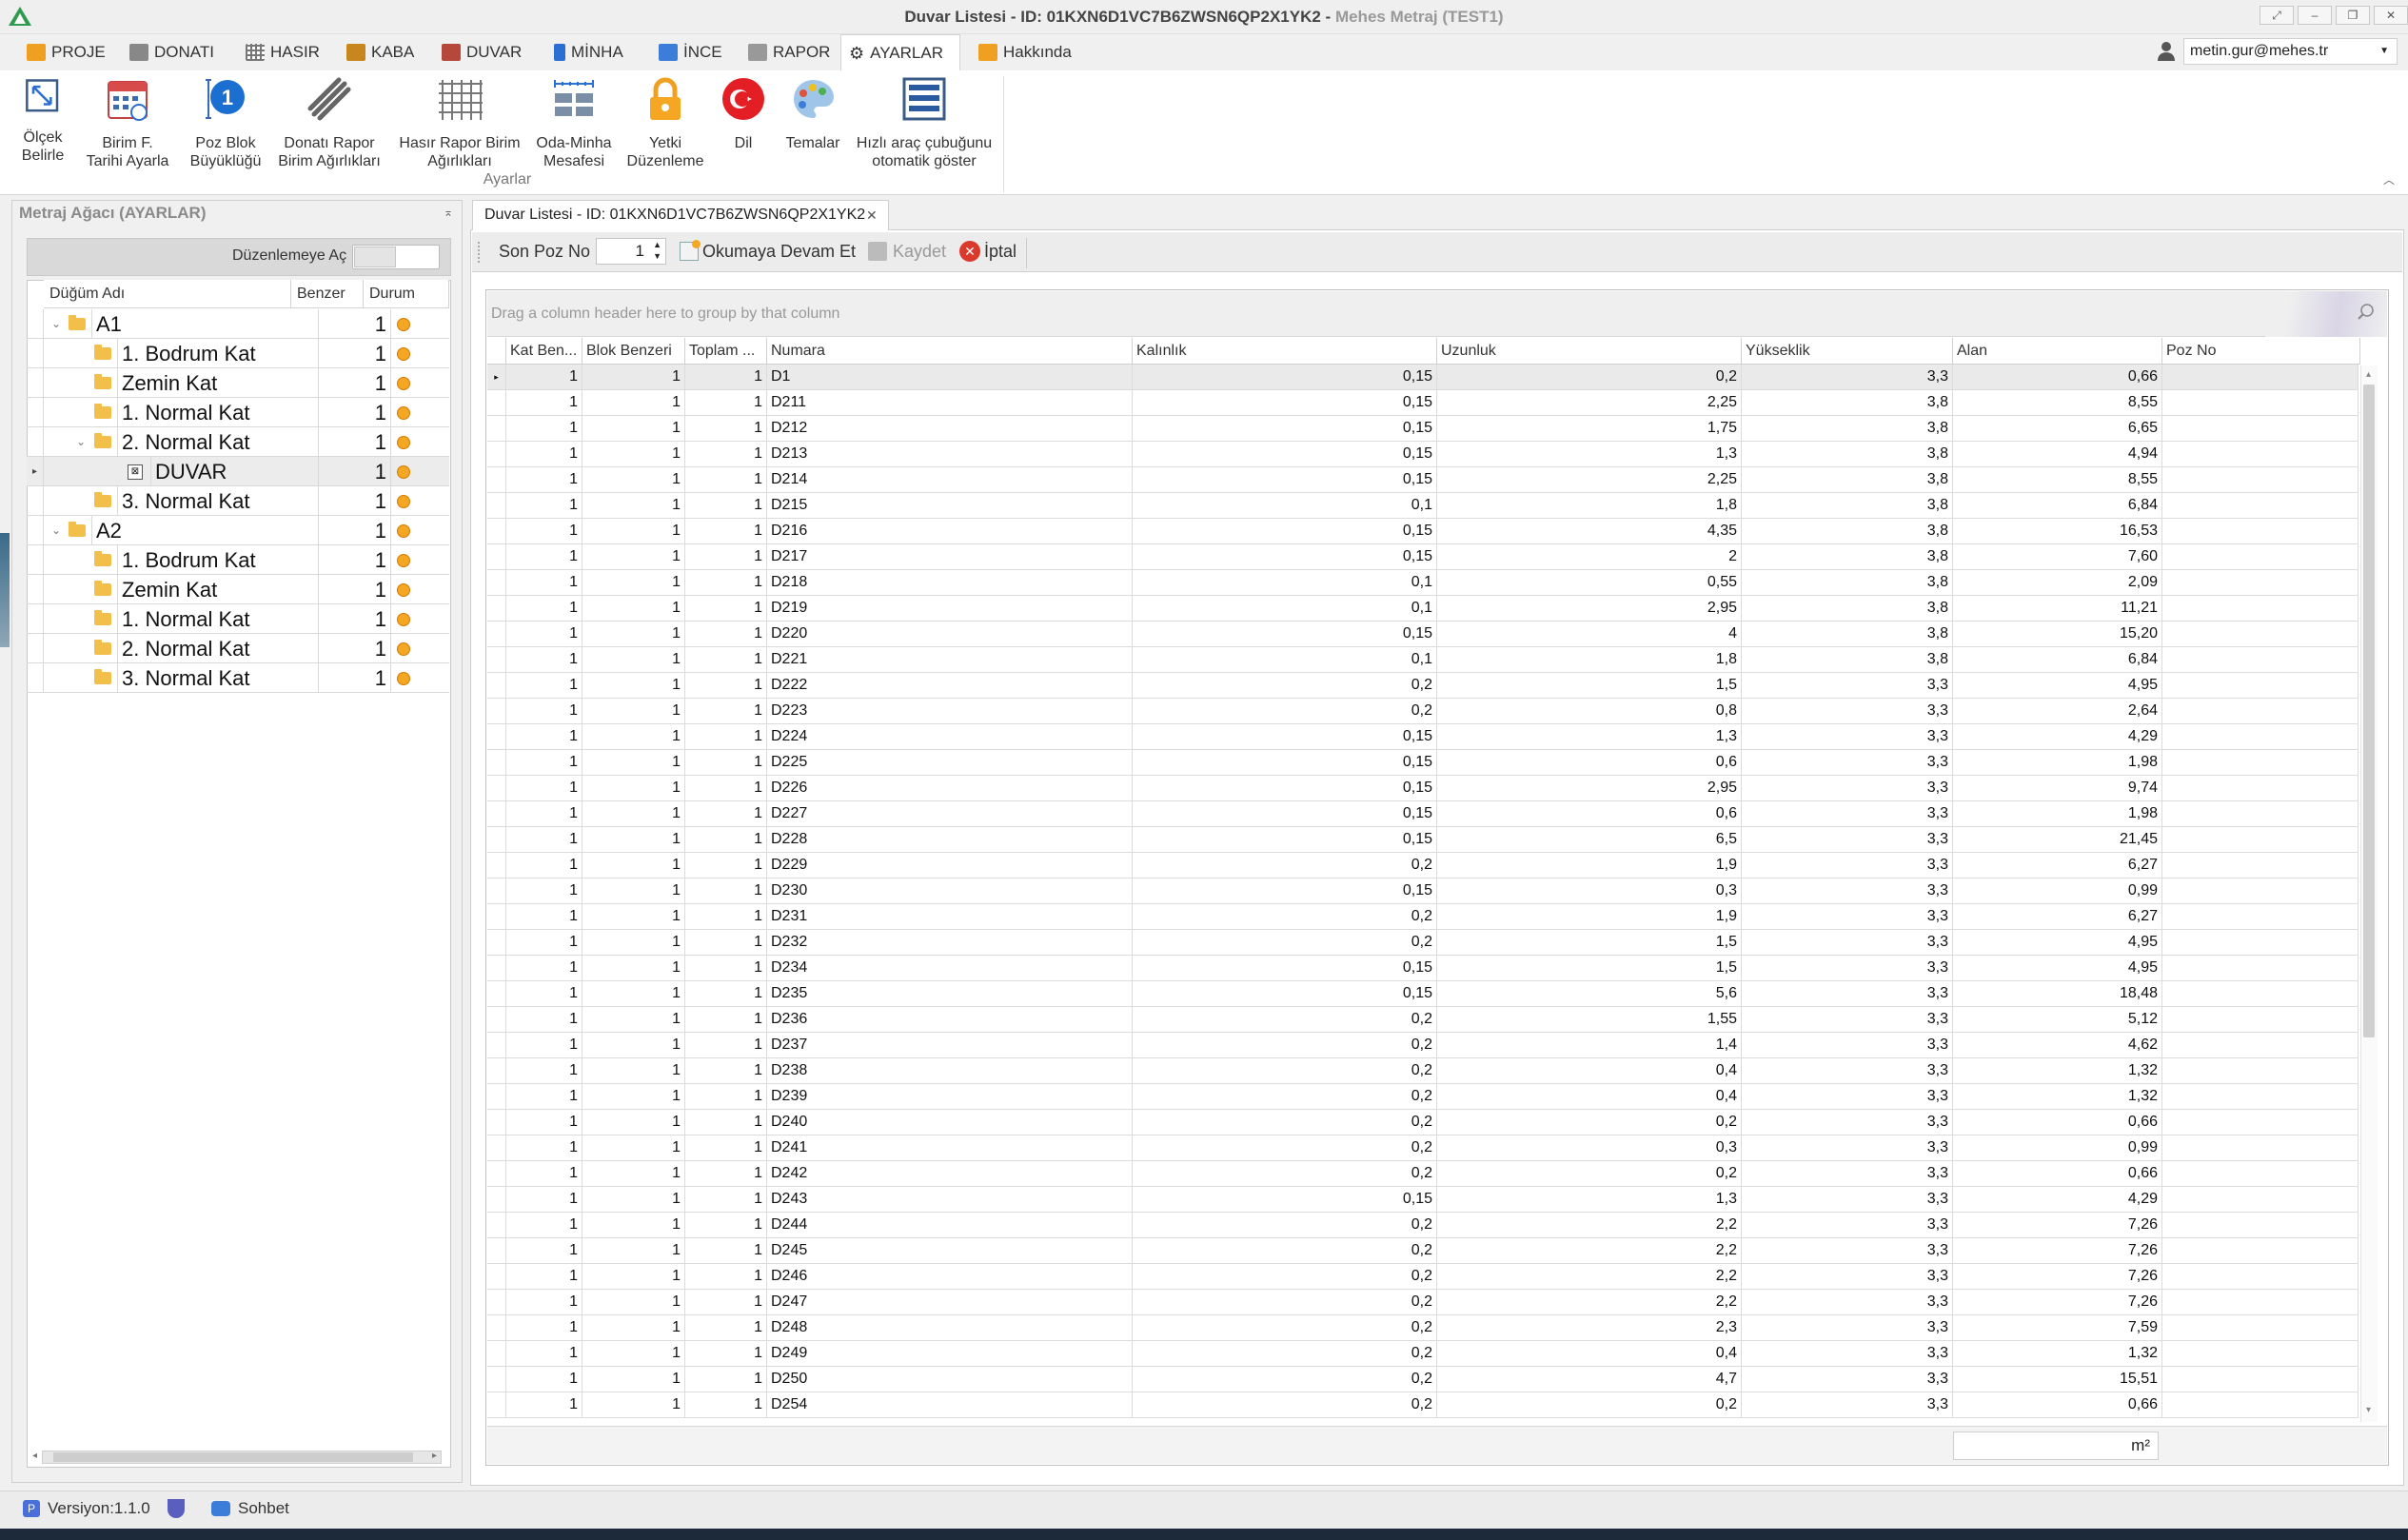  What do you see at coordinates (2368, 374) in the screenshot?
I see `scroll-up-icon: ▴` at bounding box center [2368, 374].